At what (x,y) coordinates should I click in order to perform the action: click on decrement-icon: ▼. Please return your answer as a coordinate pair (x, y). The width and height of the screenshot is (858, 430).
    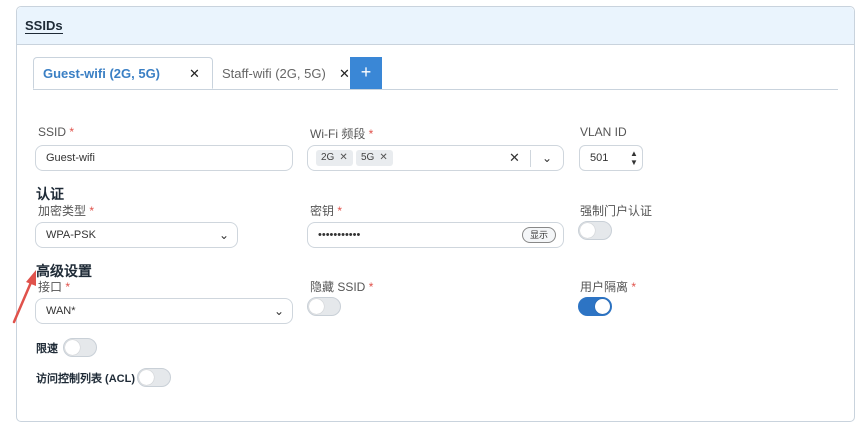
    Looking at the image, I should click on (634, 163).